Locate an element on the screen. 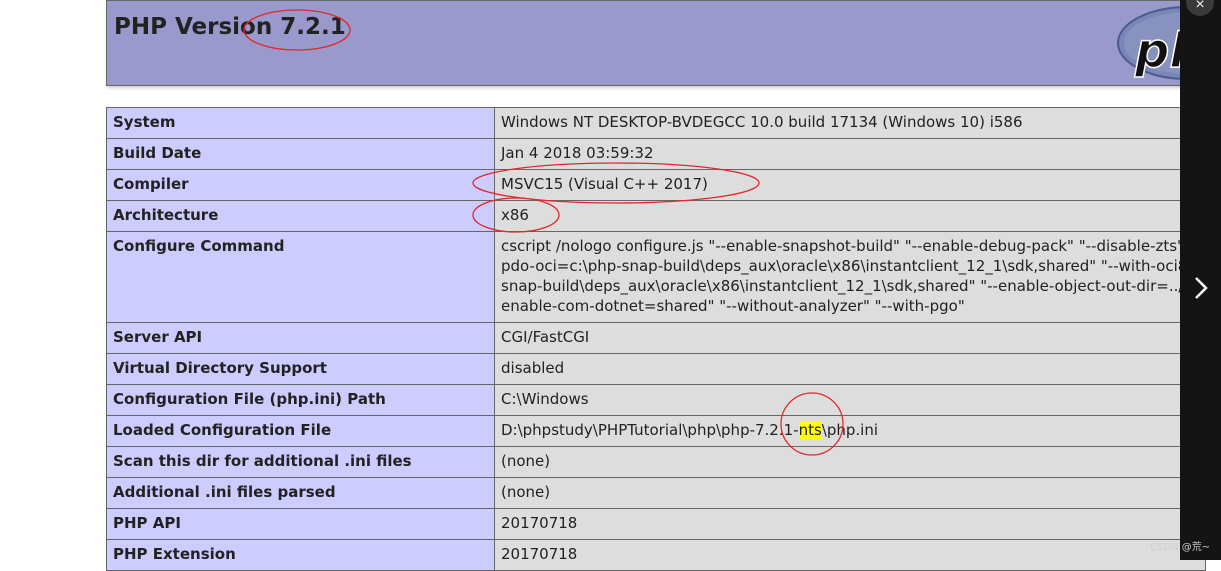 The width and height of the screenshot is (1221, 571). value-suffix: \php.ini is located at coordinates (849, 430).